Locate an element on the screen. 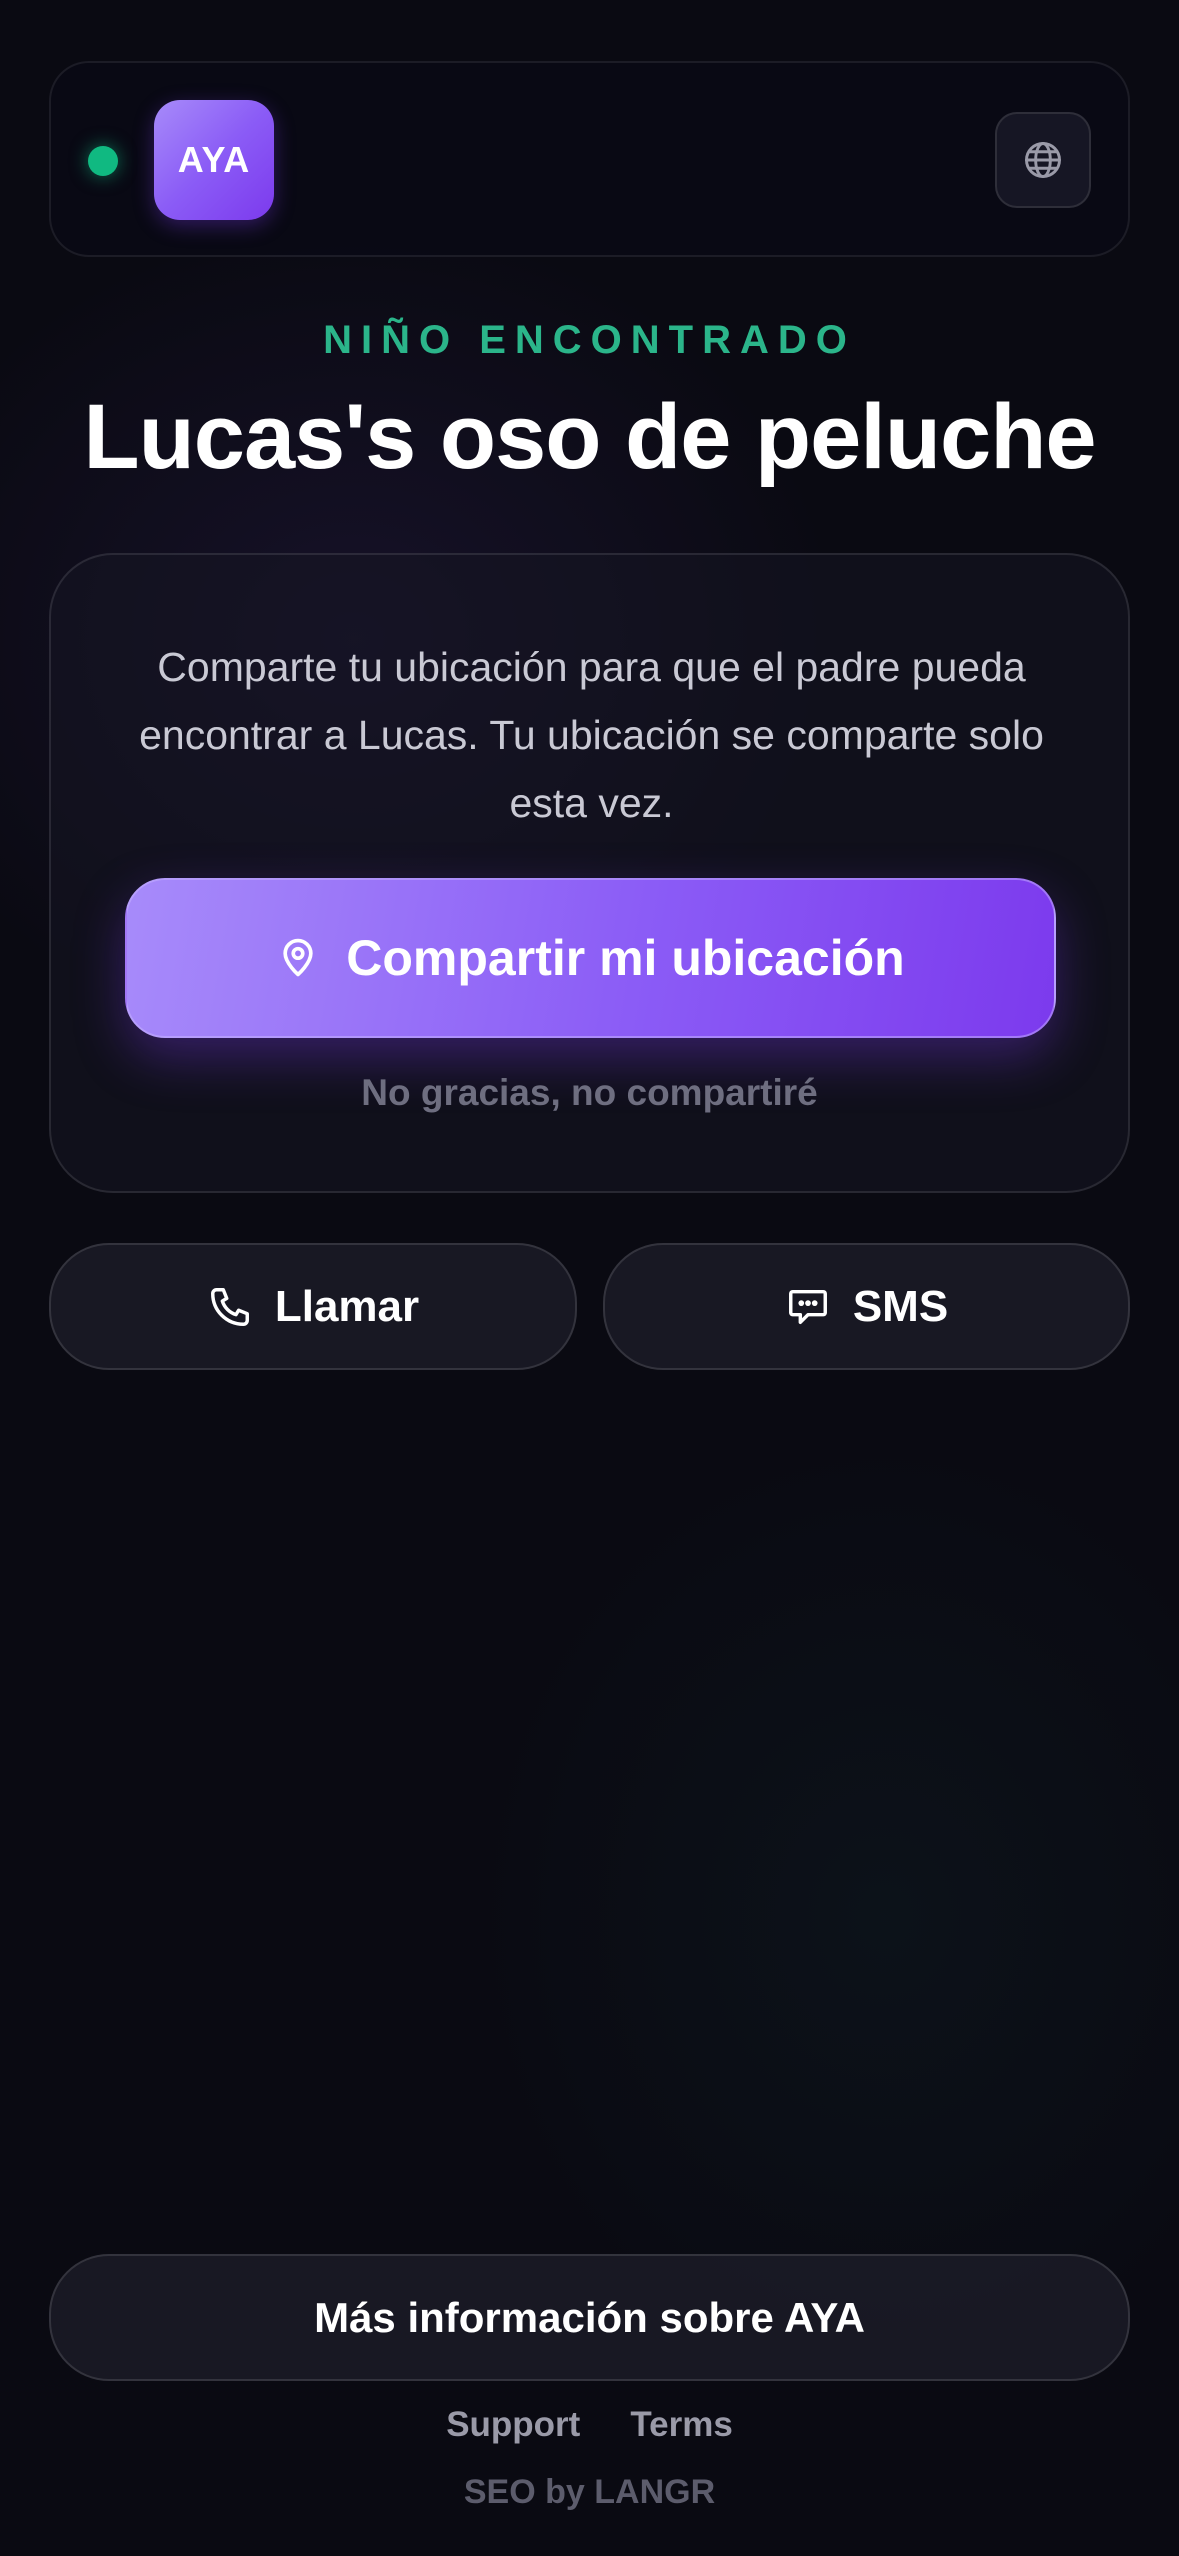 The width and height of the screenshot is (1179, 2556). found-eyebrow: NIÑO ENCONTRADO is located at coordinates (589, 340).